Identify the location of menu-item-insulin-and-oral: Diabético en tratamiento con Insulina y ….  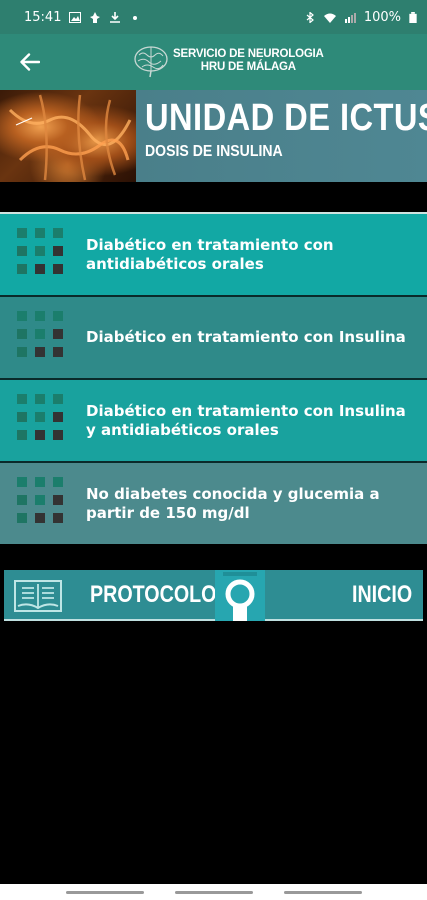
(213, 419).